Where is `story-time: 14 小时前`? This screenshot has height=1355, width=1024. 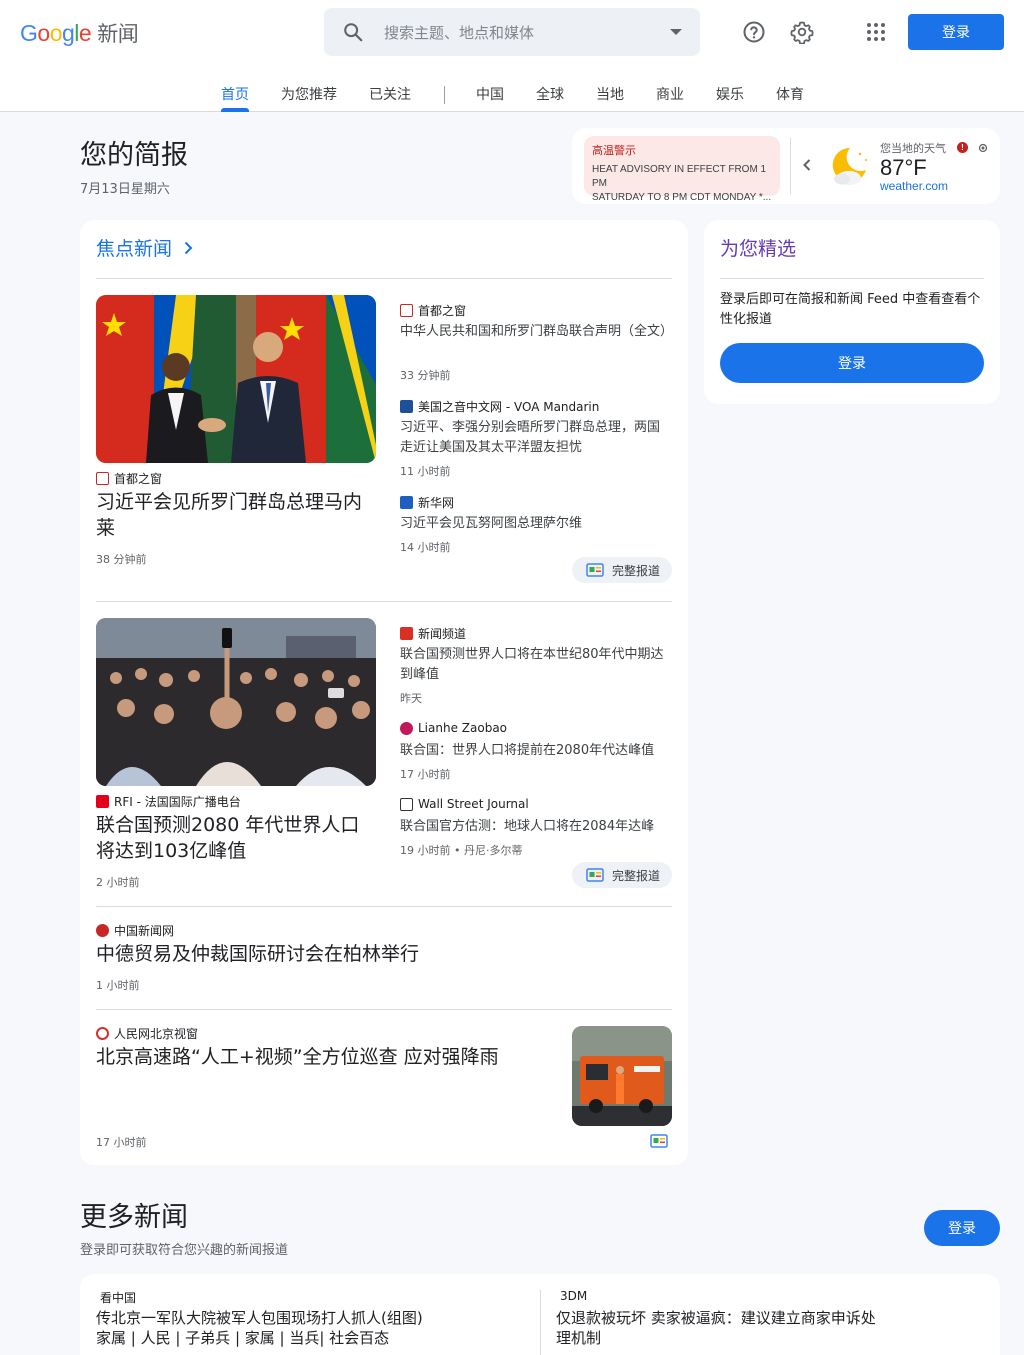
story-time: 14 小时前 is located at coordinates (425, 547).